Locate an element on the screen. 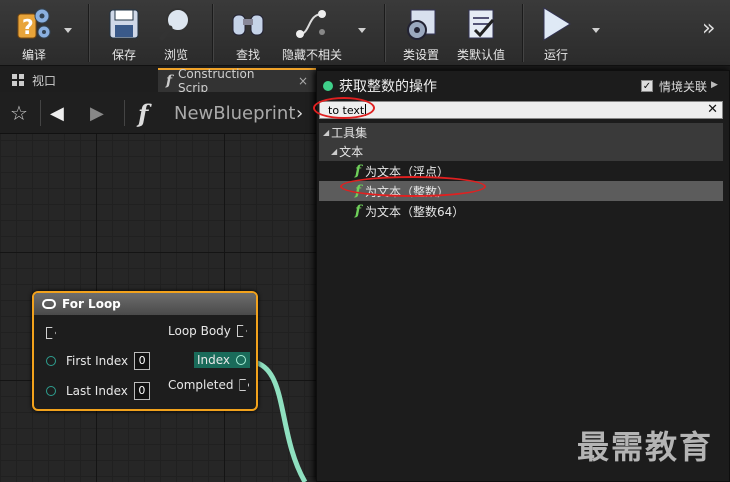  first-index-value: 0 is located at coordinates (142, 361).